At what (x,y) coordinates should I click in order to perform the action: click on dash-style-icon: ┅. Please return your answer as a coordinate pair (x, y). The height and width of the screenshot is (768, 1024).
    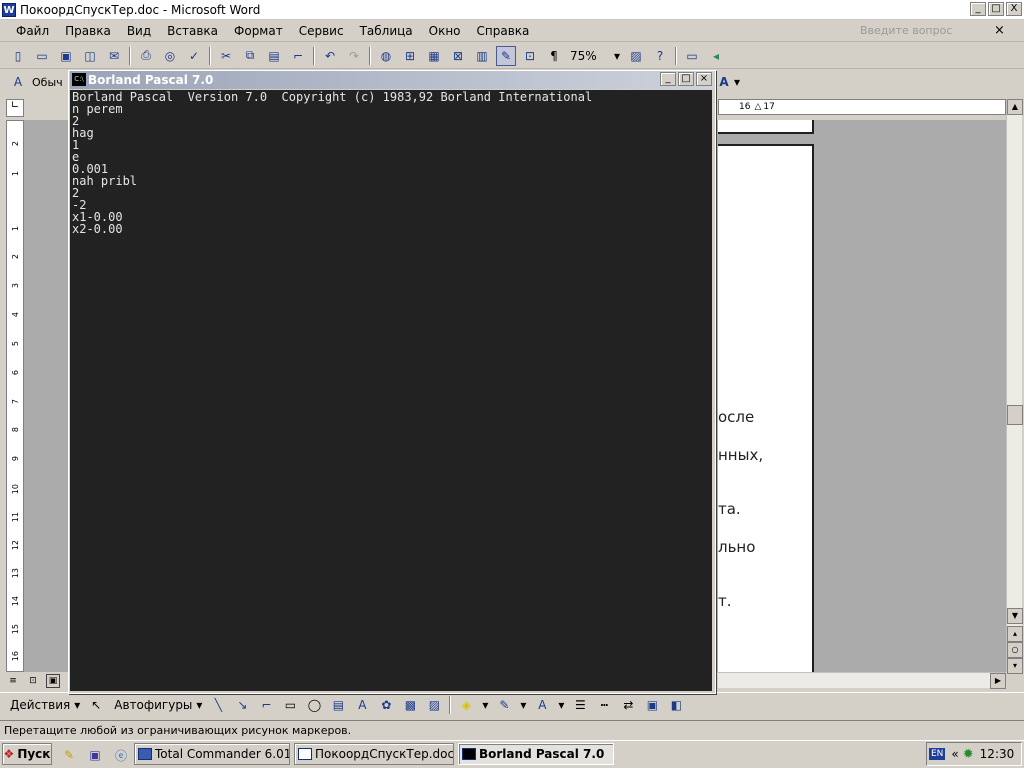
    Looking at the image, I should click on (604, 705).